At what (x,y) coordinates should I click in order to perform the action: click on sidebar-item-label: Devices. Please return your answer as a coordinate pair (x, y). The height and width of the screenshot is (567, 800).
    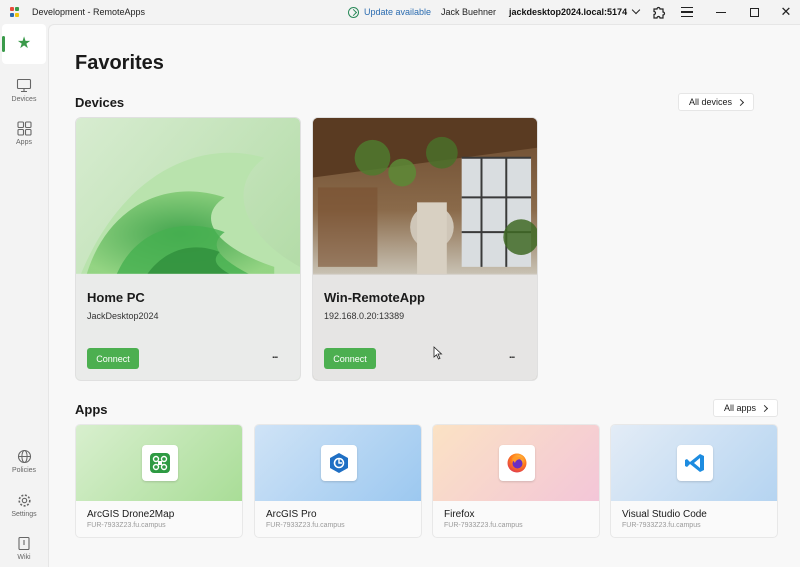
    Looking at the image, I should click on (24, 99).